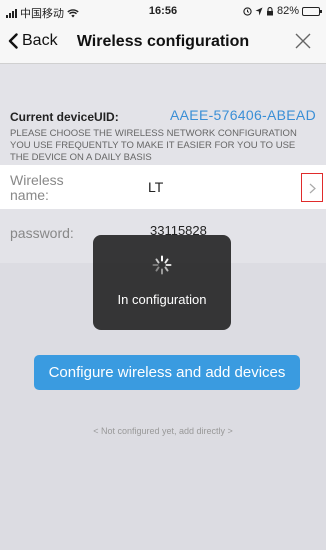 The image size is (326, 550). Describe the element at coordinates (163, 431) in the screenshot. I see `add-directly-link: < Not configured yet, add directly >` at that location.